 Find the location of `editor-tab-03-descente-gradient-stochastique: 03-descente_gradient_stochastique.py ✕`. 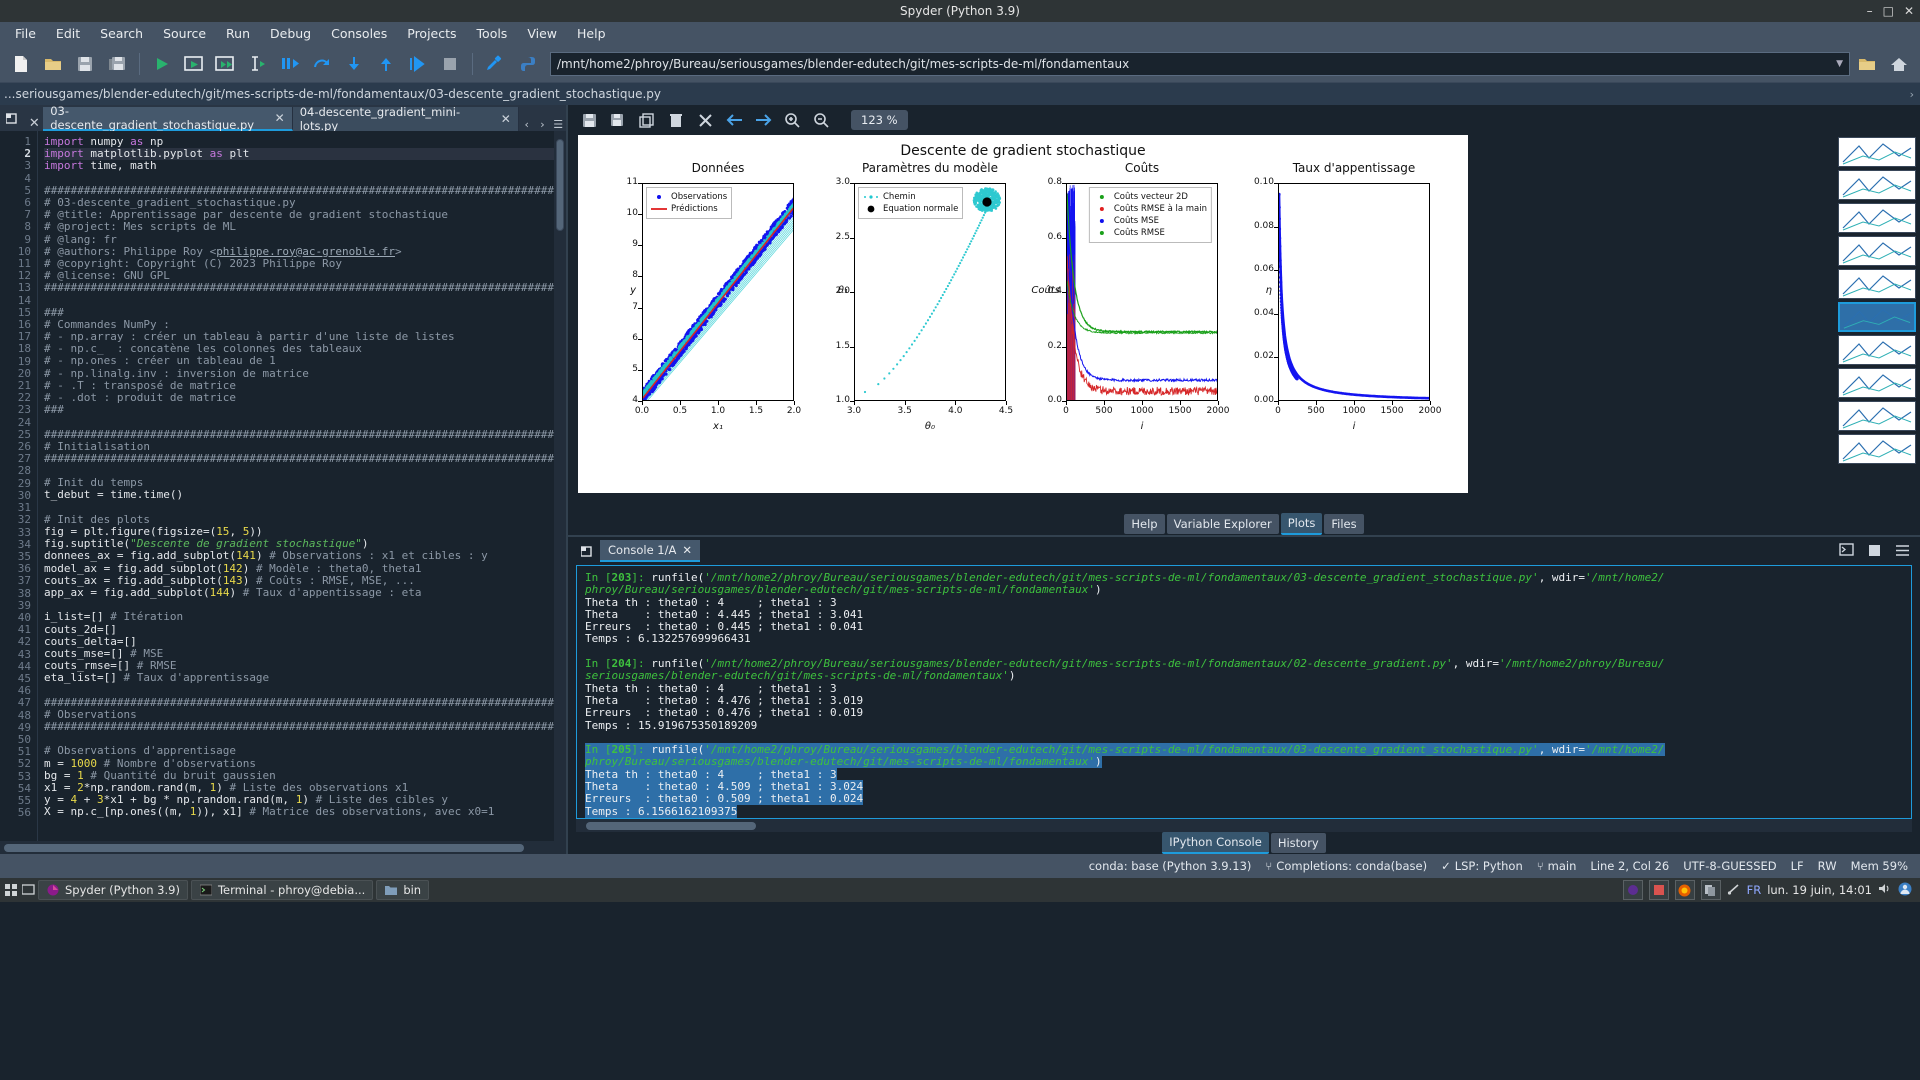

editor-tab-03-descente-gradient-stochastique: 03-descente_gradient_stochastique.py ✕ is located at coordinates (168, 118).